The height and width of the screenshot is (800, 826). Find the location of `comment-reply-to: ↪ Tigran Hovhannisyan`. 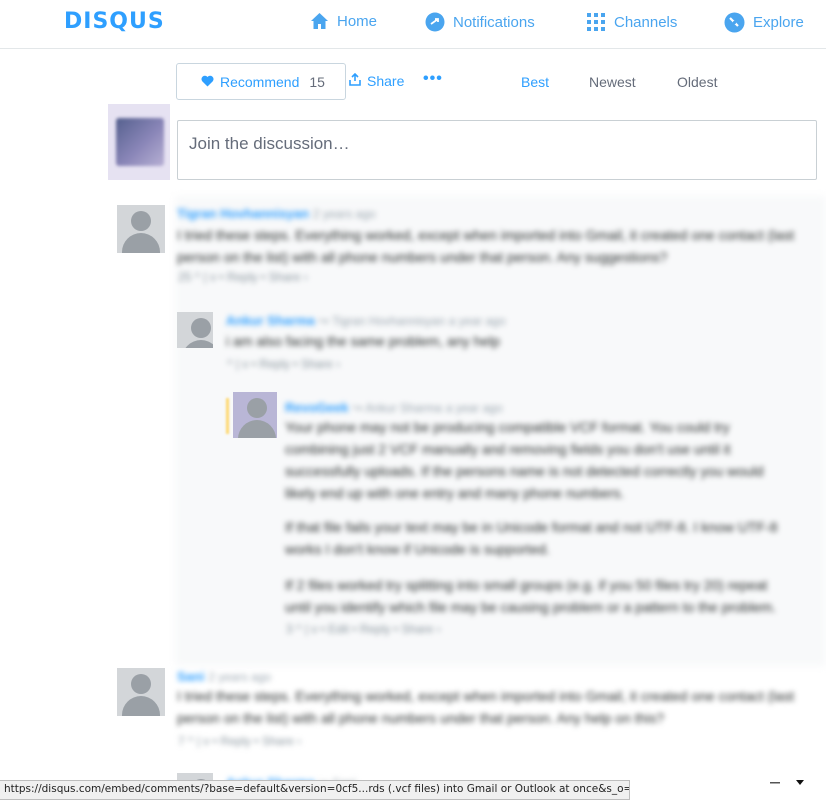

comment-reply-to: ↪ Tigran Hovhannisyan is located at coordinates (382, 321).